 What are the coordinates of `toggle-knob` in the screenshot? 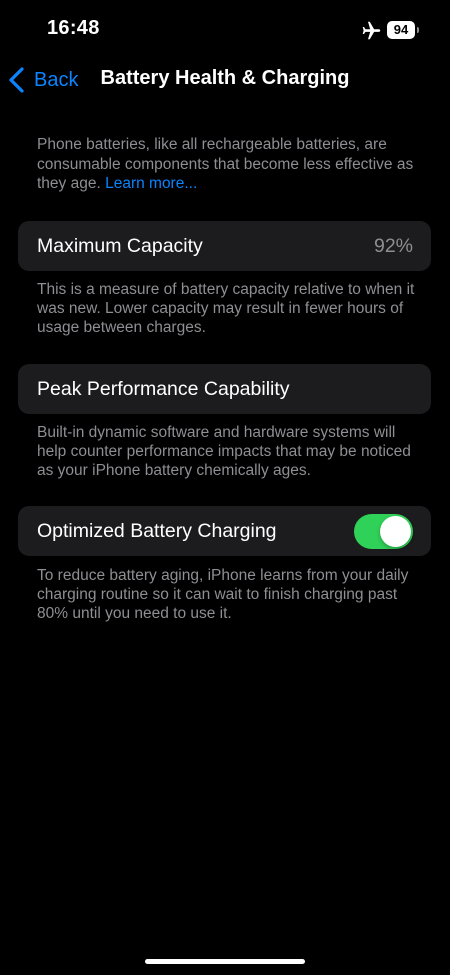 It's located at (395, 531).